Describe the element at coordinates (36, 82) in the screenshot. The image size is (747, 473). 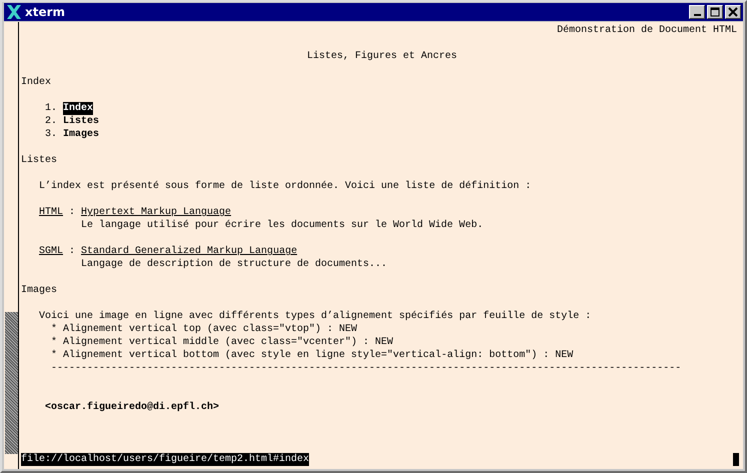
I see `section-heading: Index` at that location.